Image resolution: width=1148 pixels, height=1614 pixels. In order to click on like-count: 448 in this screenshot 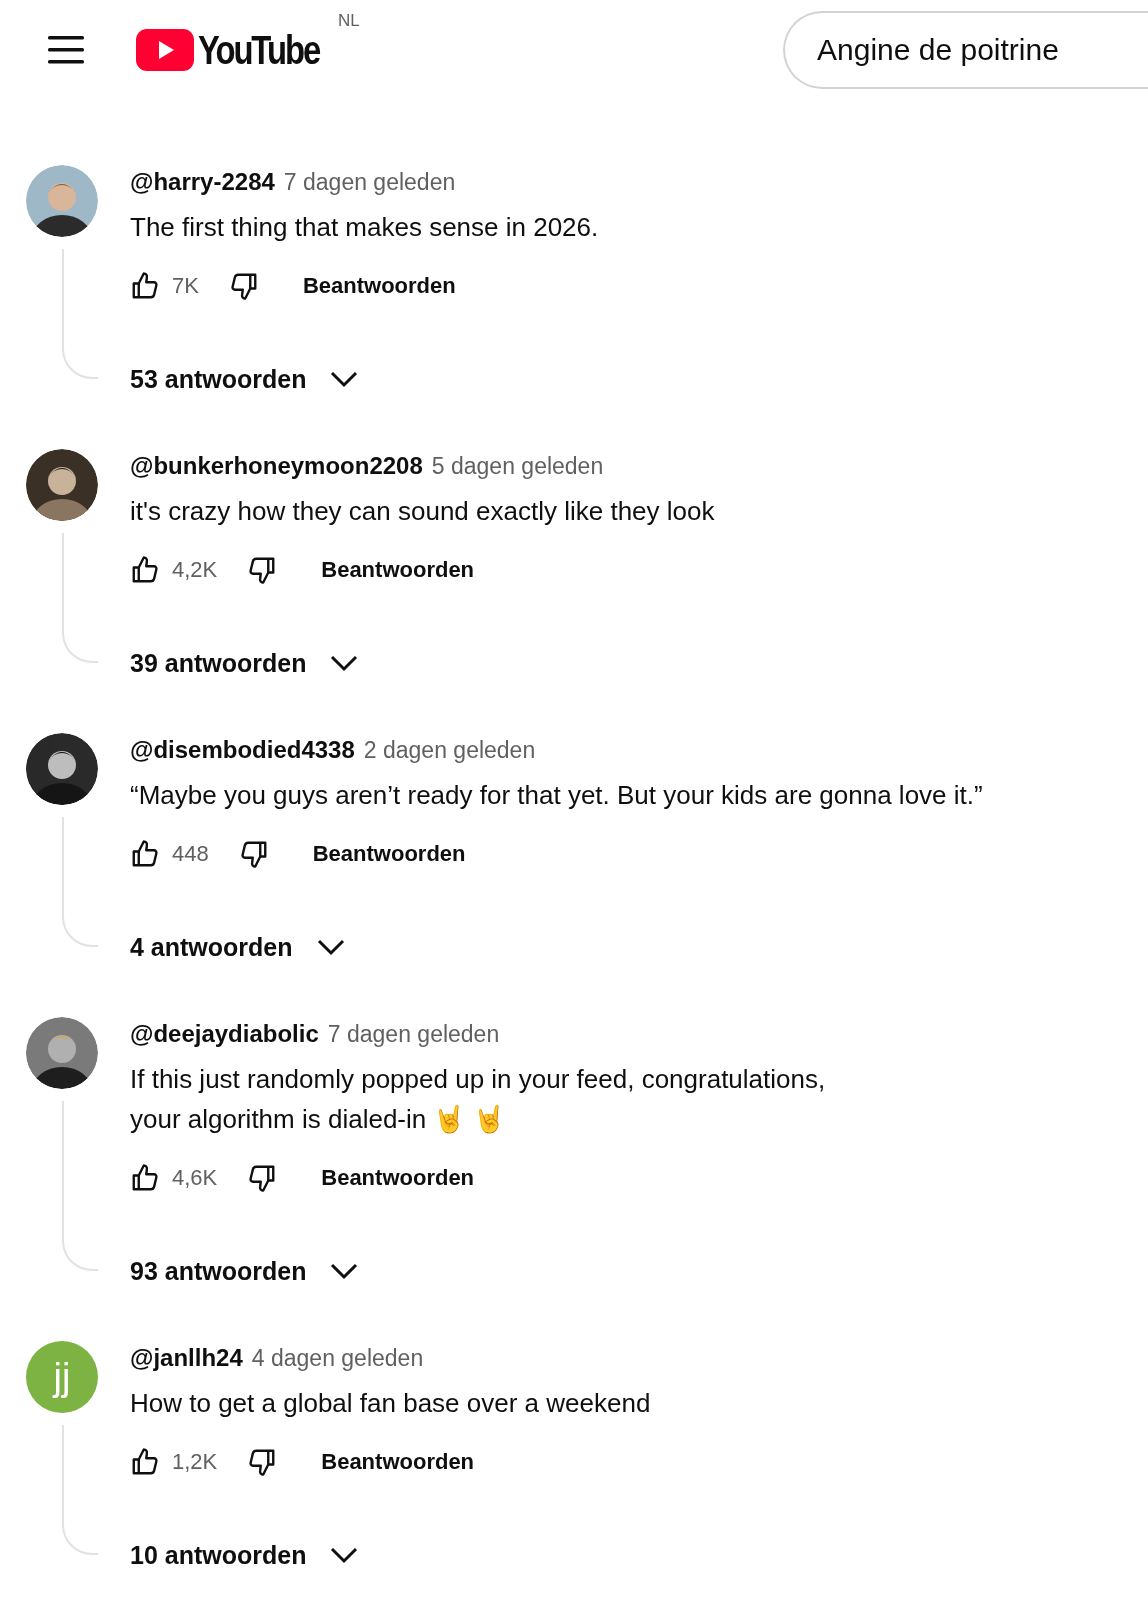, I will do `click(190, 854)`.